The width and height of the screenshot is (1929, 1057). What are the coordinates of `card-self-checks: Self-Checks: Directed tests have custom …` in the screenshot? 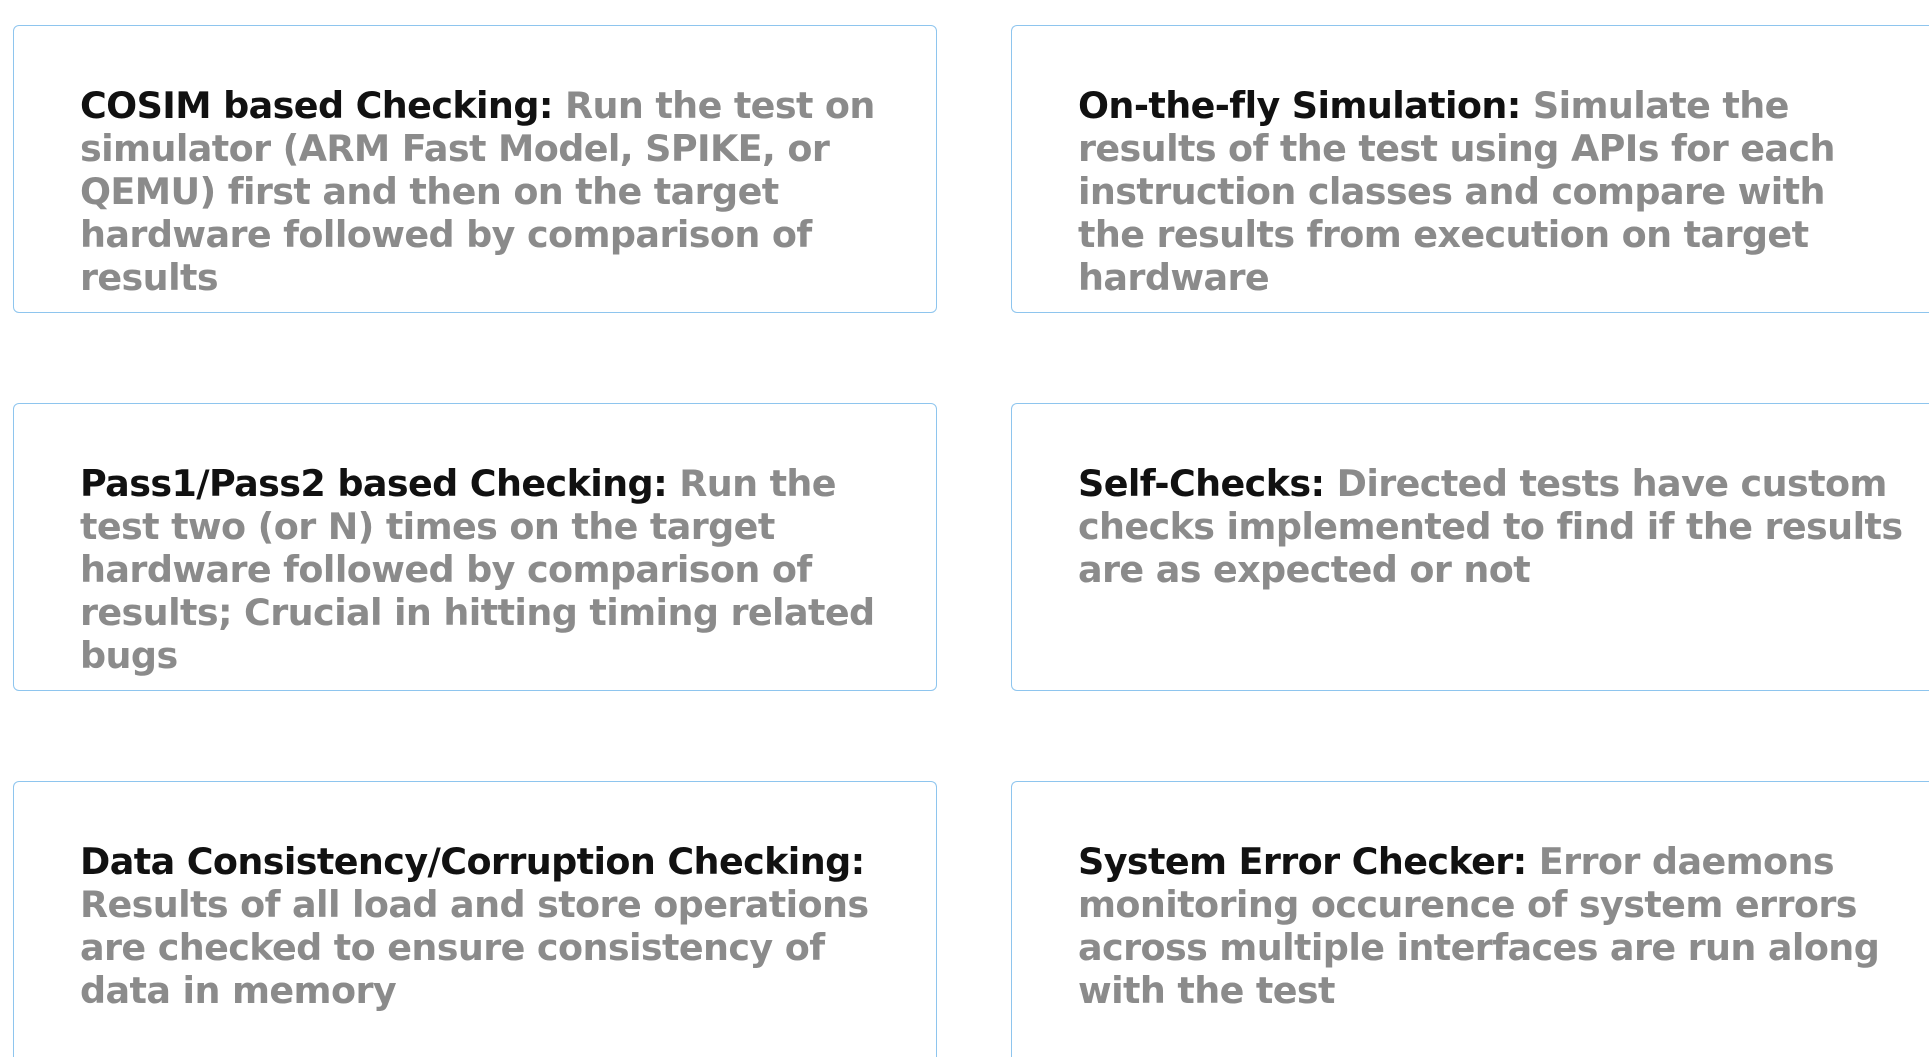 It's located at (1470, 547).